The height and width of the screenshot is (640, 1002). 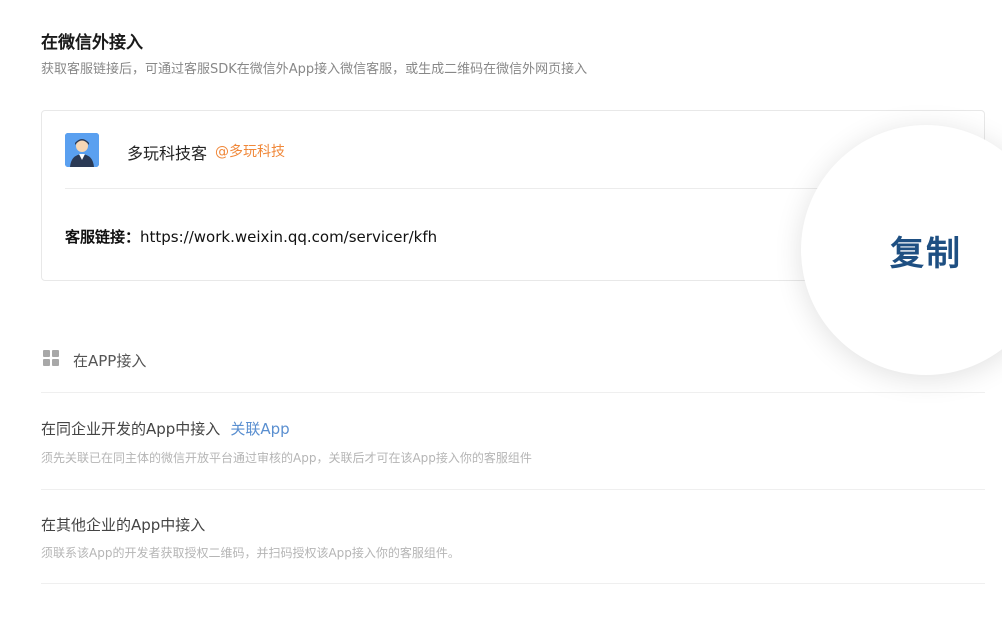 What do you see at coordinates (259, 429) in the screenshot?
I see `link-app-button: 关联App` at bounding box center [259, 429].